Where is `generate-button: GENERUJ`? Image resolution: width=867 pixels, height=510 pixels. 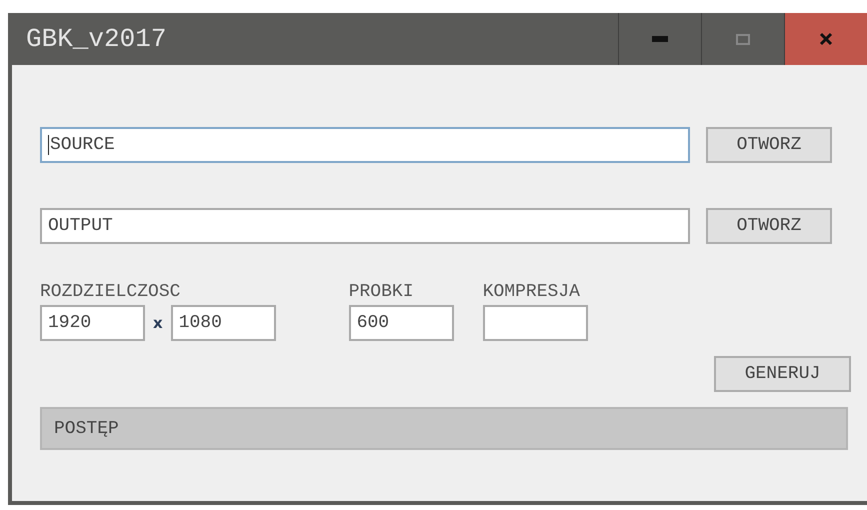 generate-button: GENERUJ is located at coordinates (782, 374).